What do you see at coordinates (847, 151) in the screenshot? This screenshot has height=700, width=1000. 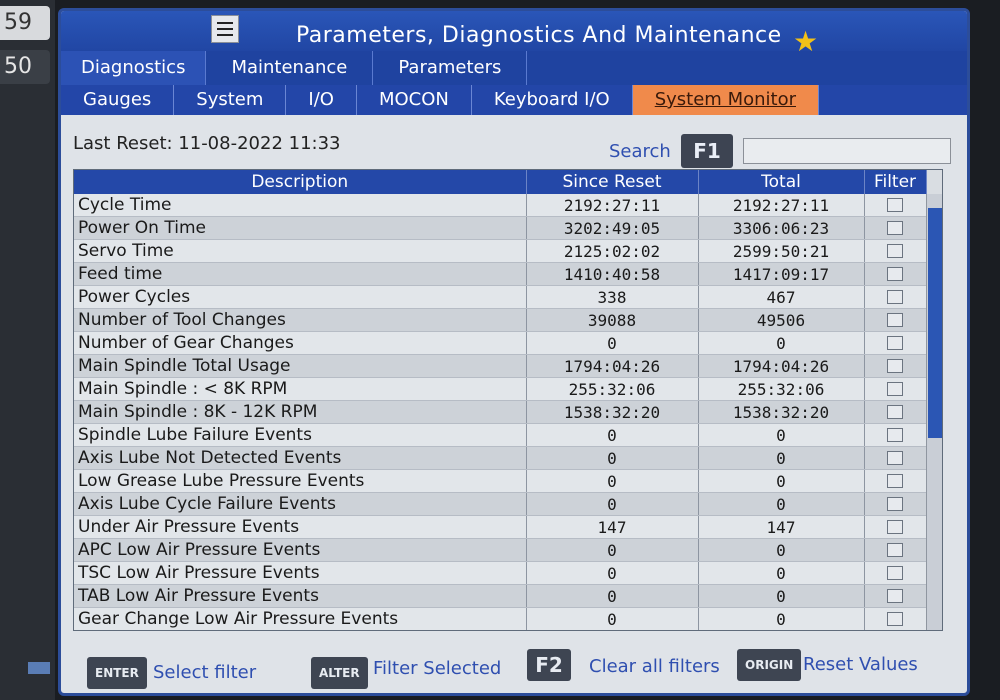 I see `search-input` at bounding box center [847, 151].